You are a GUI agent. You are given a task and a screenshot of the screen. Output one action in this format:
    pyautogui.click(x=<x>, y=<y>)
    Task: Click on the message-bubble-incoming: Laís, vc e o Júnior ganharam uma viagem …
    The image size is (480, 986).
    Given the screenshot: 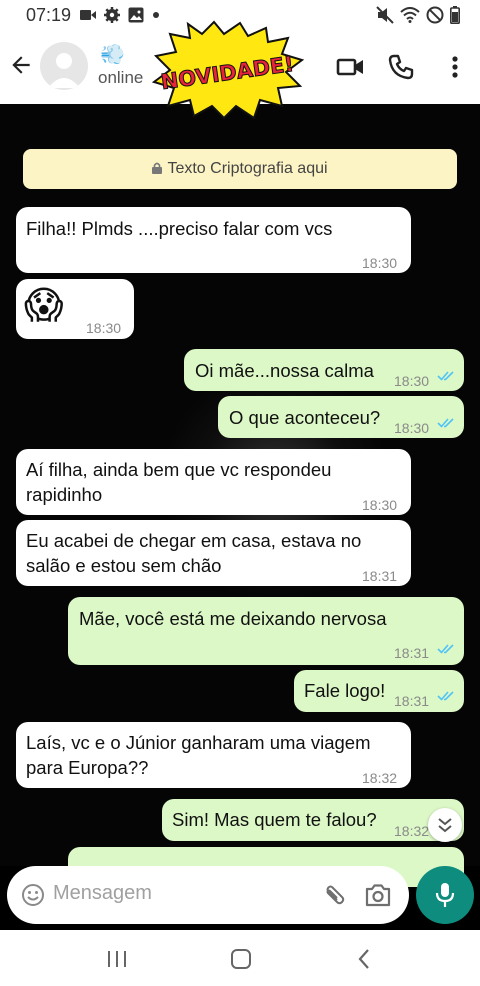 What is the action you would take?
    pyautogui.click(x=213, y=755)
    